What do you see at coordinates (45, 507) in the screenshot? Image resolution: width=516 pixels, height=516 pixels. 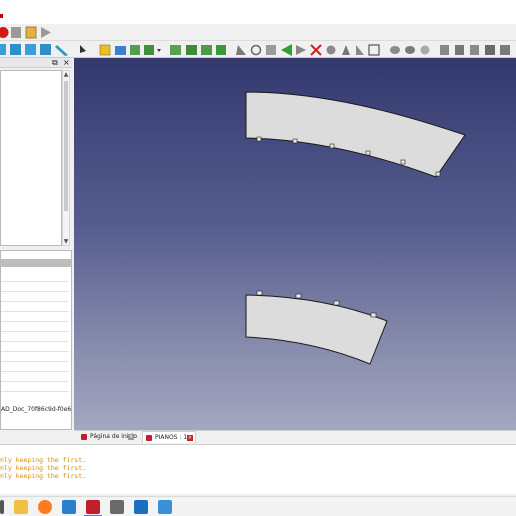 I see `firefox-icon` at bounding box center [45, 507].